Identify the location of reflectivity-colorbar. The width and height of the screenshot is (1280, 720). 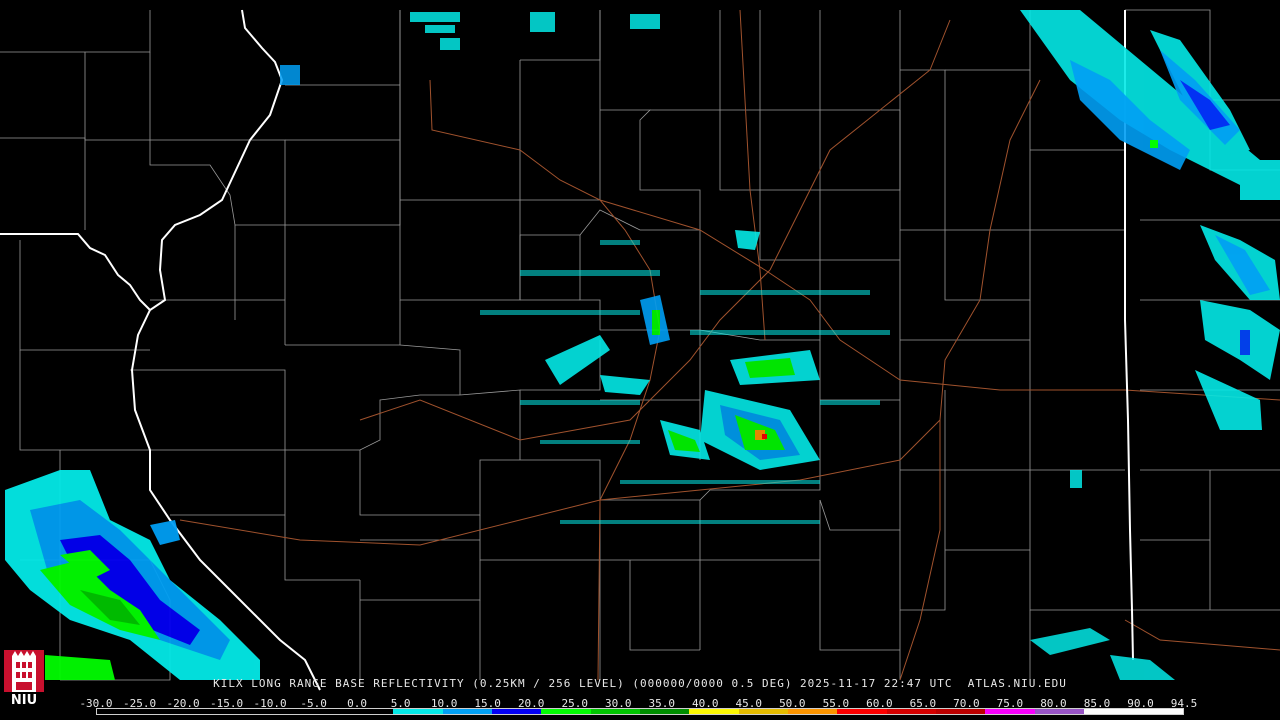
(640, 711).